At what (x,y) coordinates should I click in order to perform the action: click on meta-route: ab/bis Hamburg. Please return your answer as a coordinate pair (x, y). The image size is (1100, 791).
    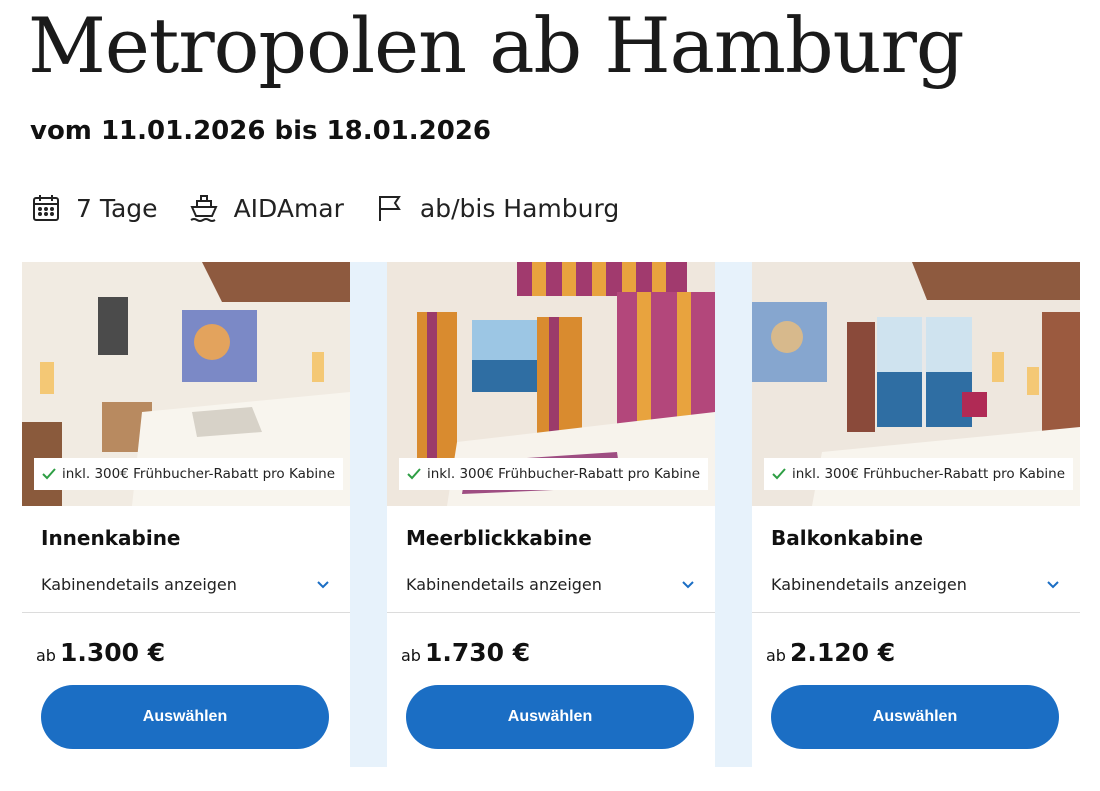
    Looking at the image, I should click on (496, 208).